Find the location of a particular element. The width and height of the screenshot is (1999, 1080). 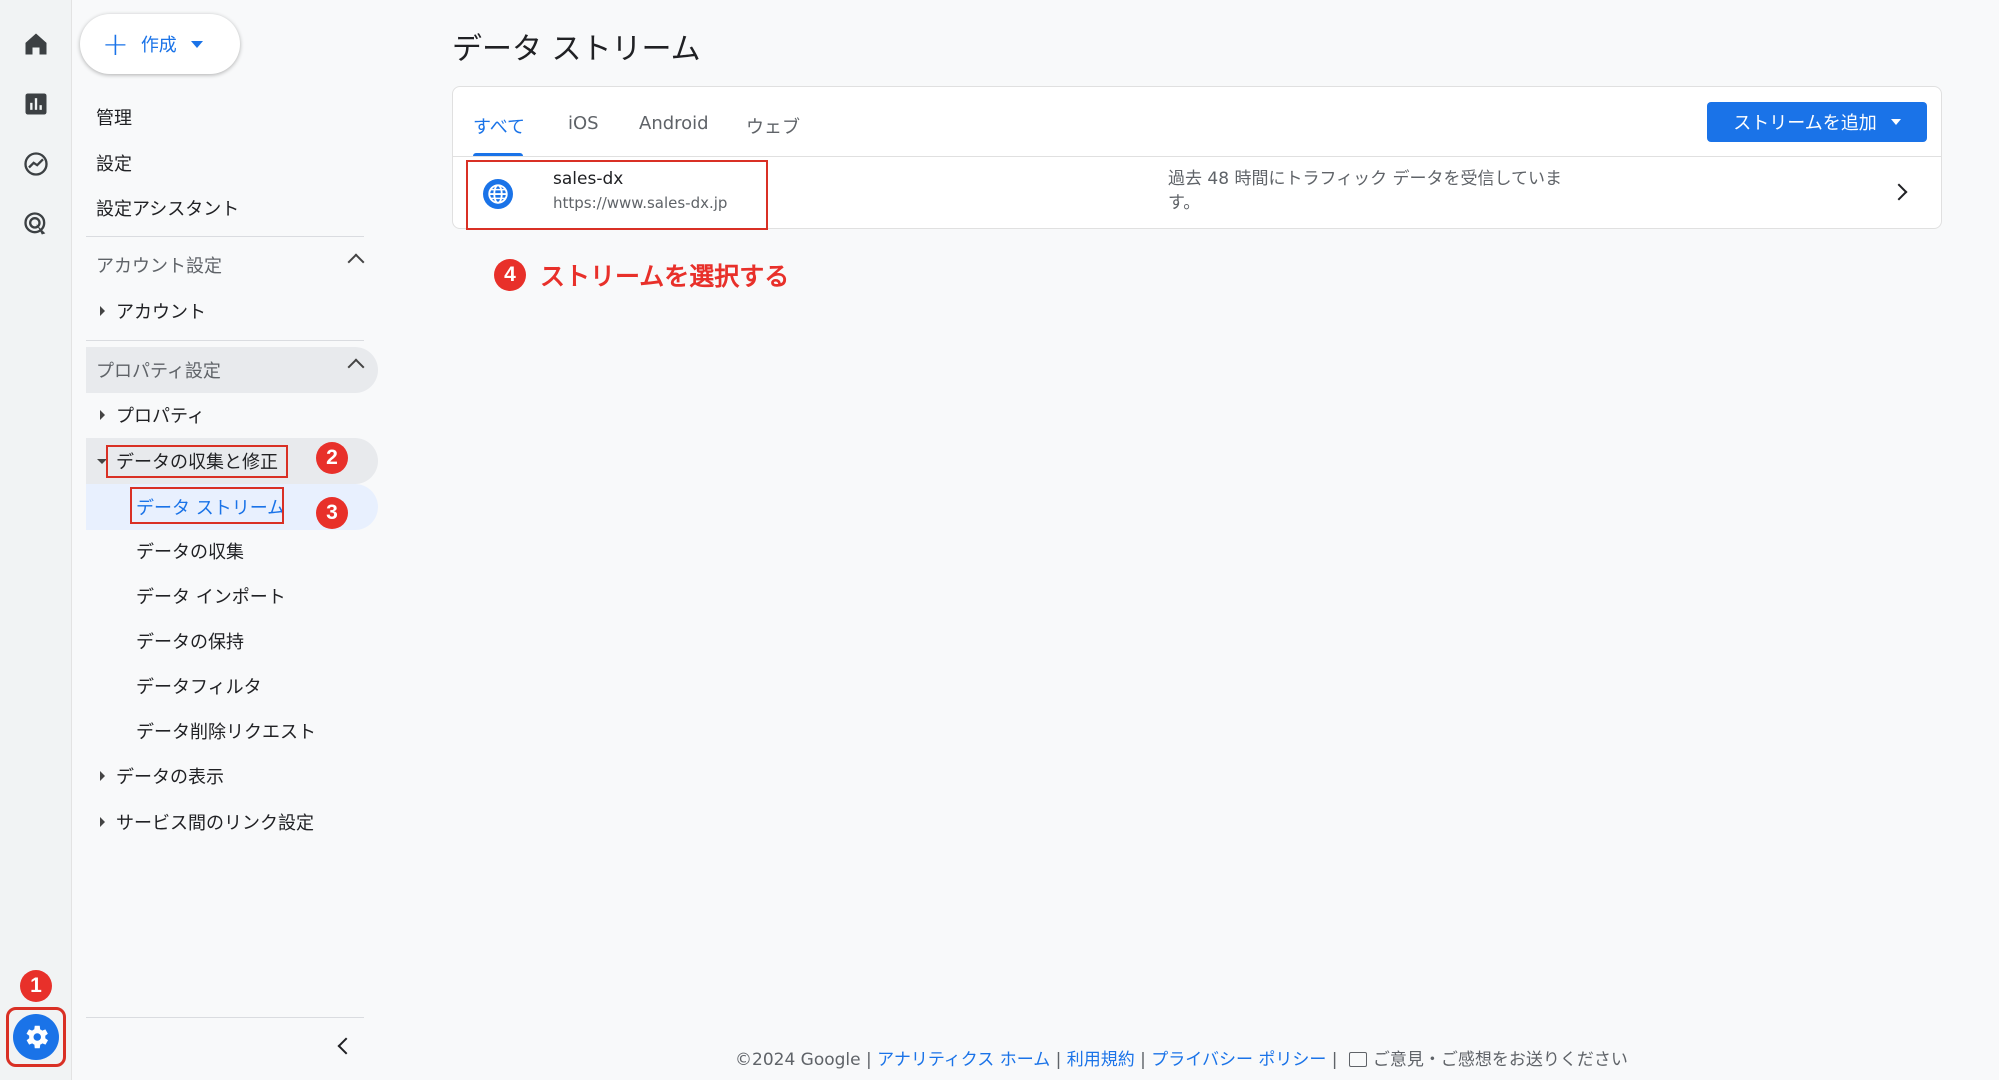

nav-data-collection-sub: データの収集 is located at coordinates (232, 551).